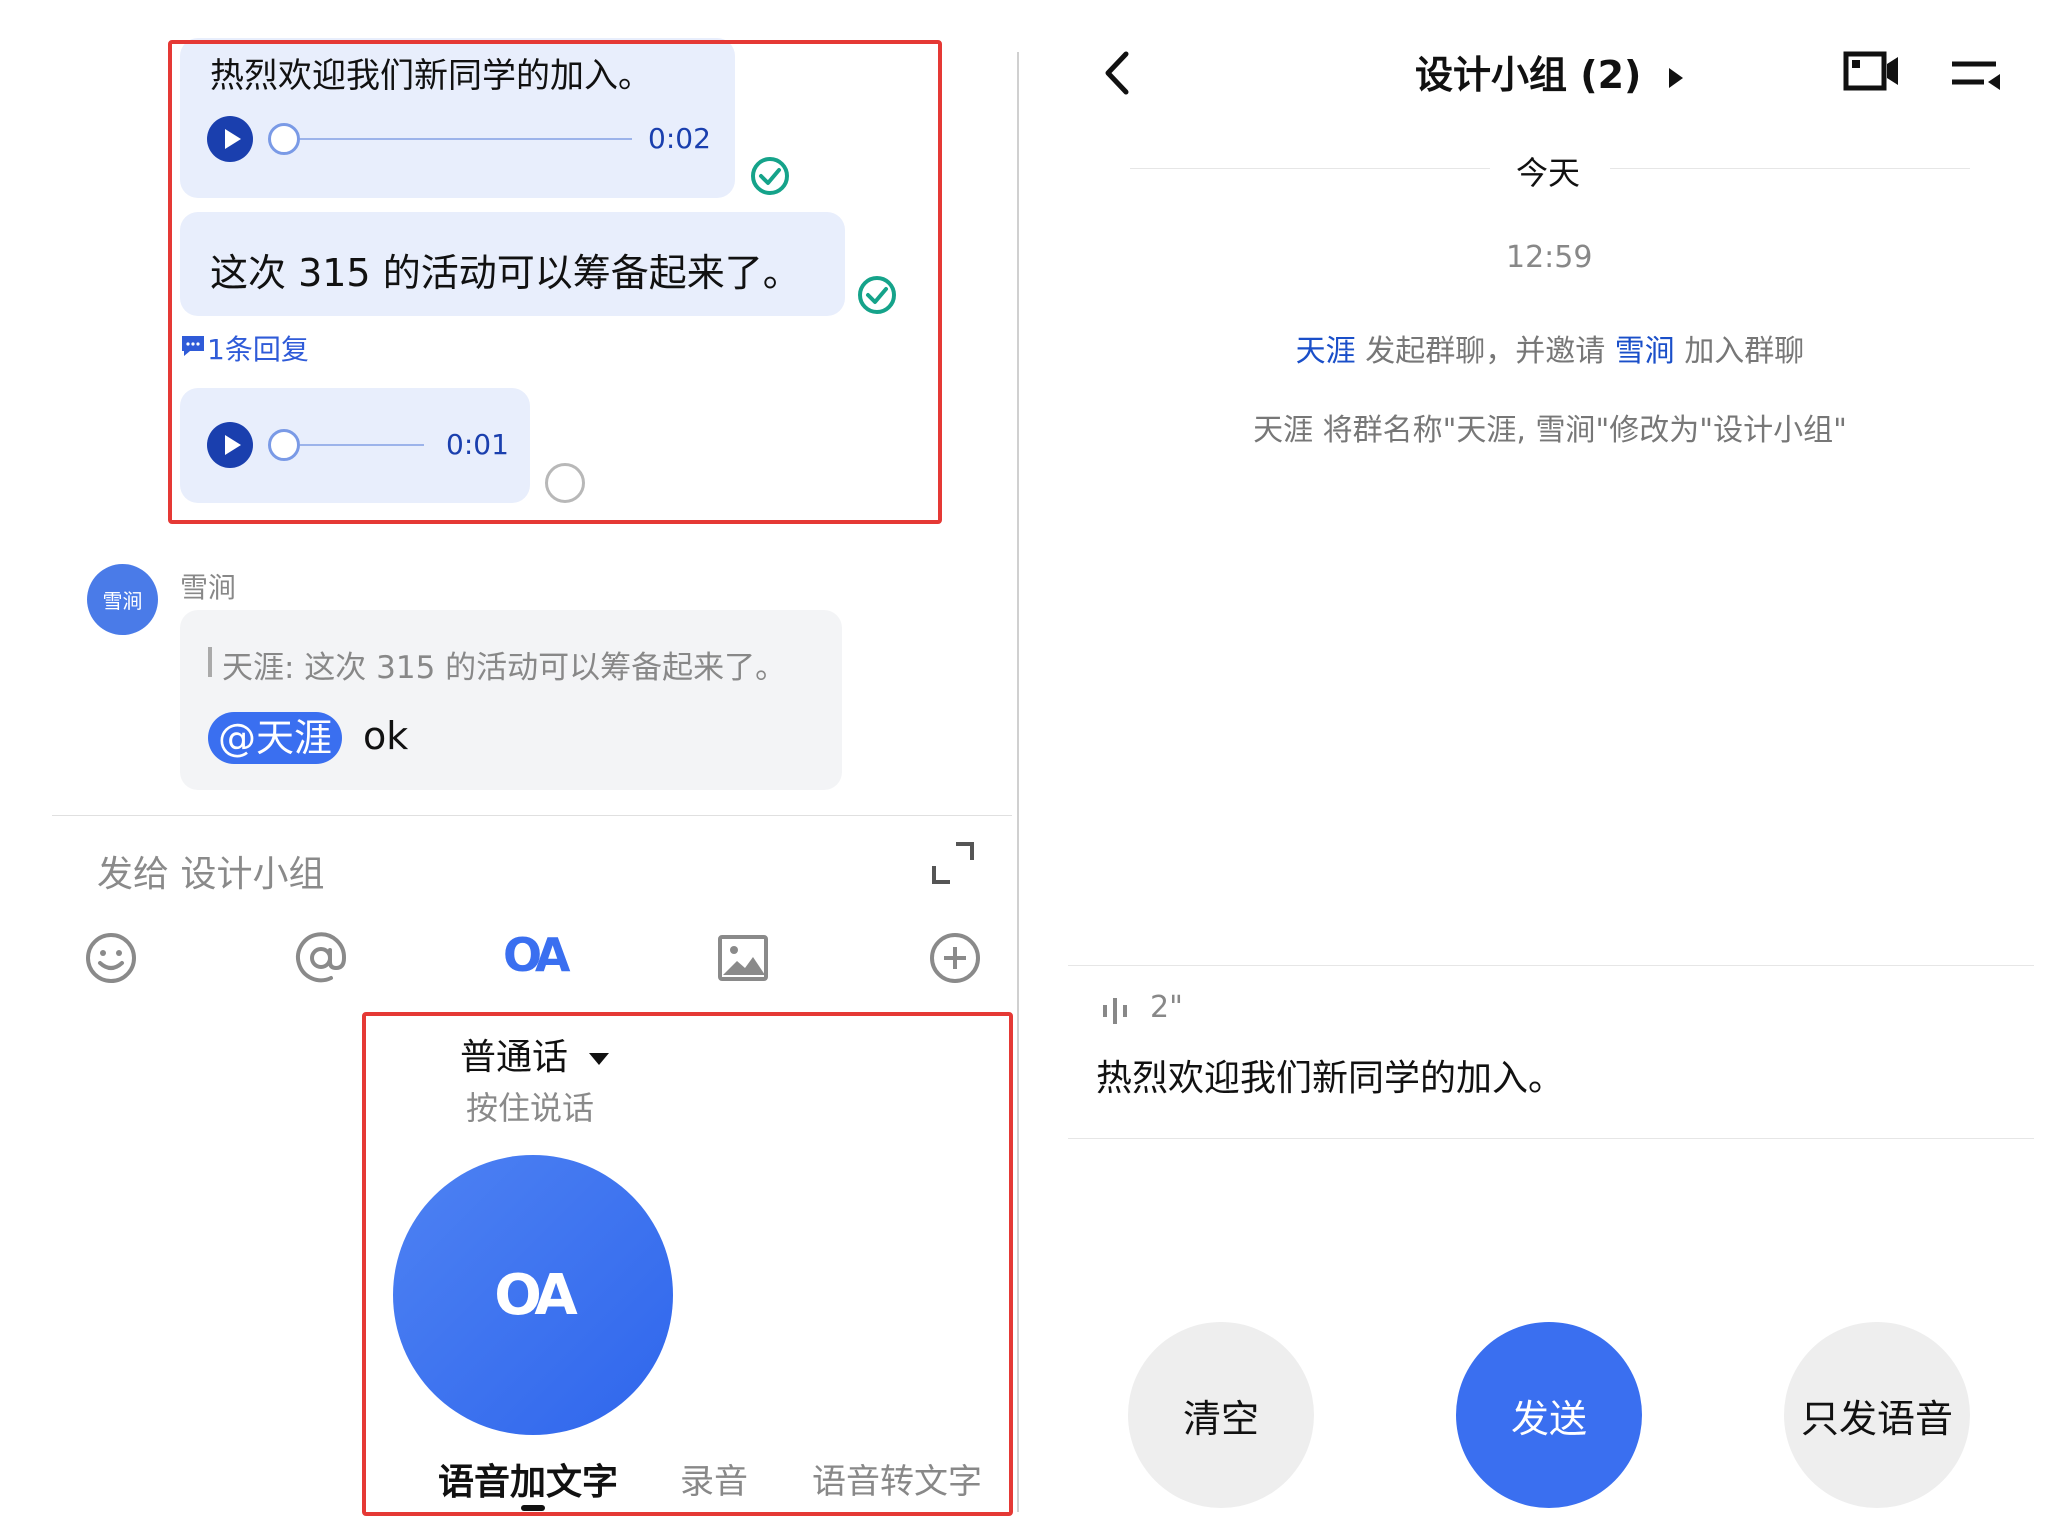 The width and height of the screenshot is (2048, 1536). I want to click on transcription-duration: 2", so click(1166, 1007).